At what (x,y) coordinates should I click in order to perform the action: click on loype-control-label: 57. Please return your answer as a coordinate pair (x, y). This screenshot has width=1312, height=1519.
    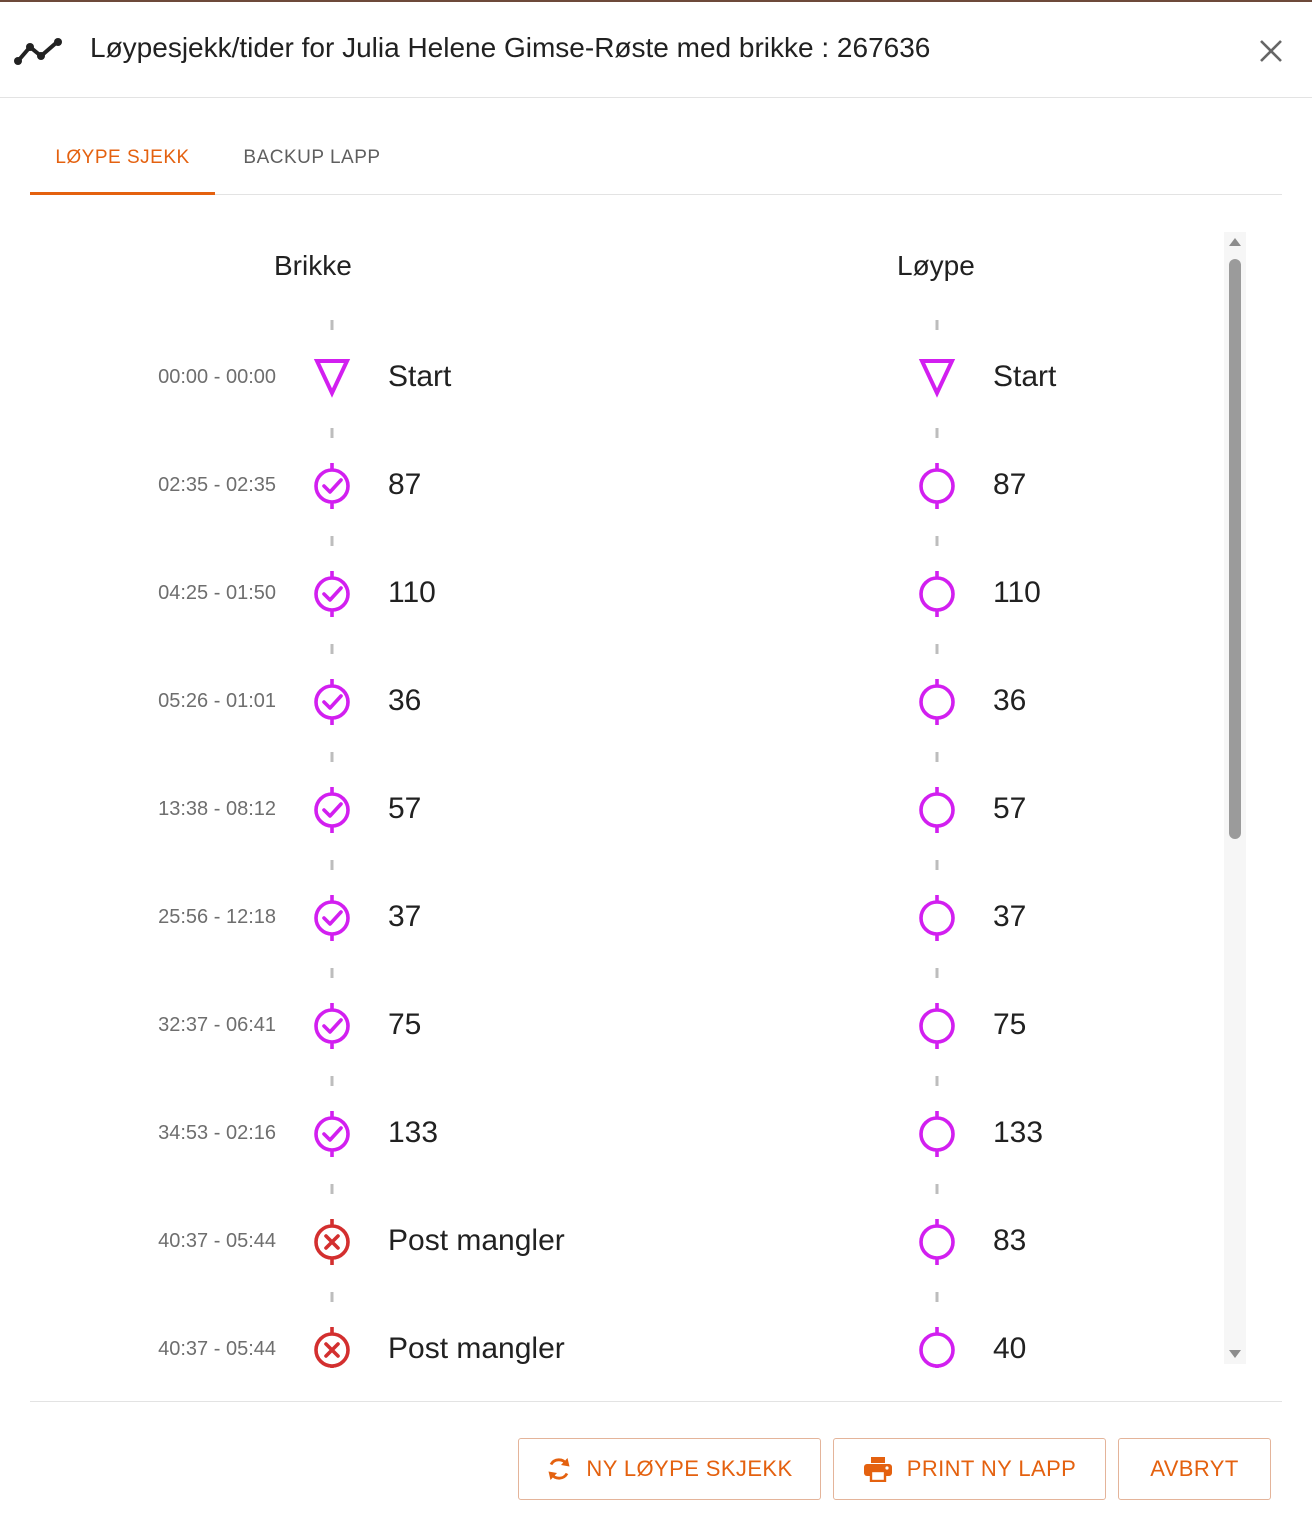
    Looking at the image, I should click on (1010, 808).